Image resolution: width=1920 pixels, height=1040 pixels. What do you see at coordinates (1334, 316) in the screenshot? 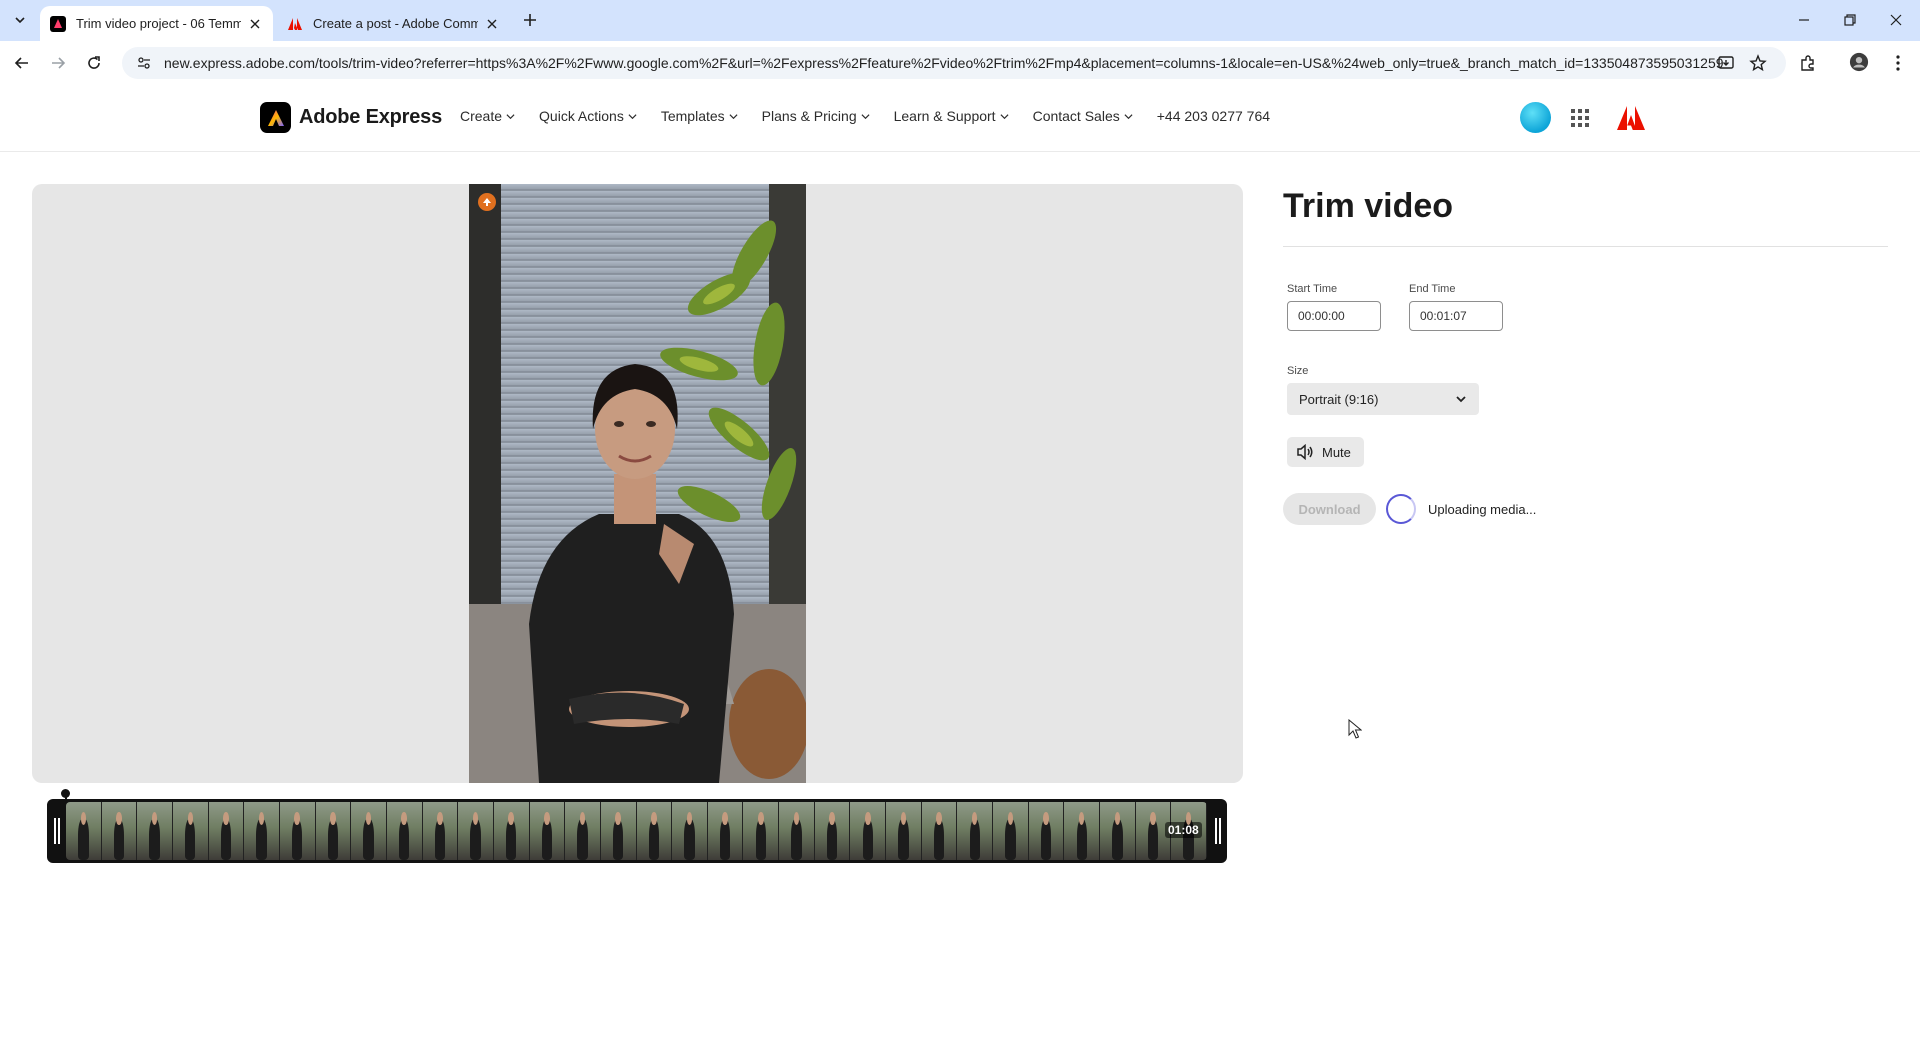
I see `start-time-input` at bounding box center [1334, 316].